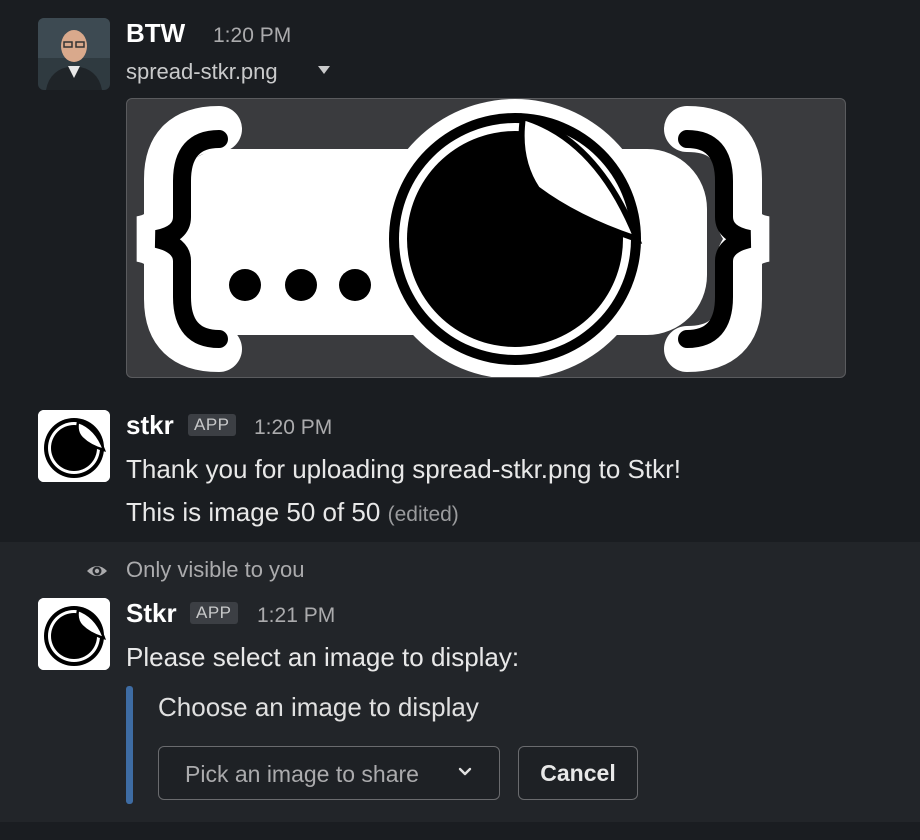  What do you see at coordinates (150, 425) in the screenshot?
I see `author-name: stkr` at bounding box center [150, 425].